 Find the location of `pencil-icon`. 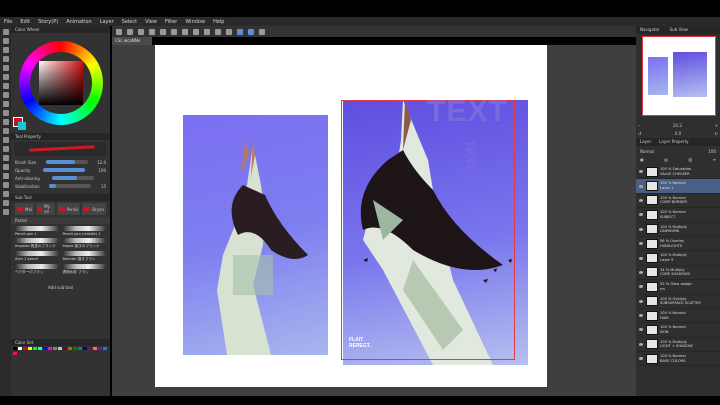

pencil-icon is located at coordinates (5, 95).